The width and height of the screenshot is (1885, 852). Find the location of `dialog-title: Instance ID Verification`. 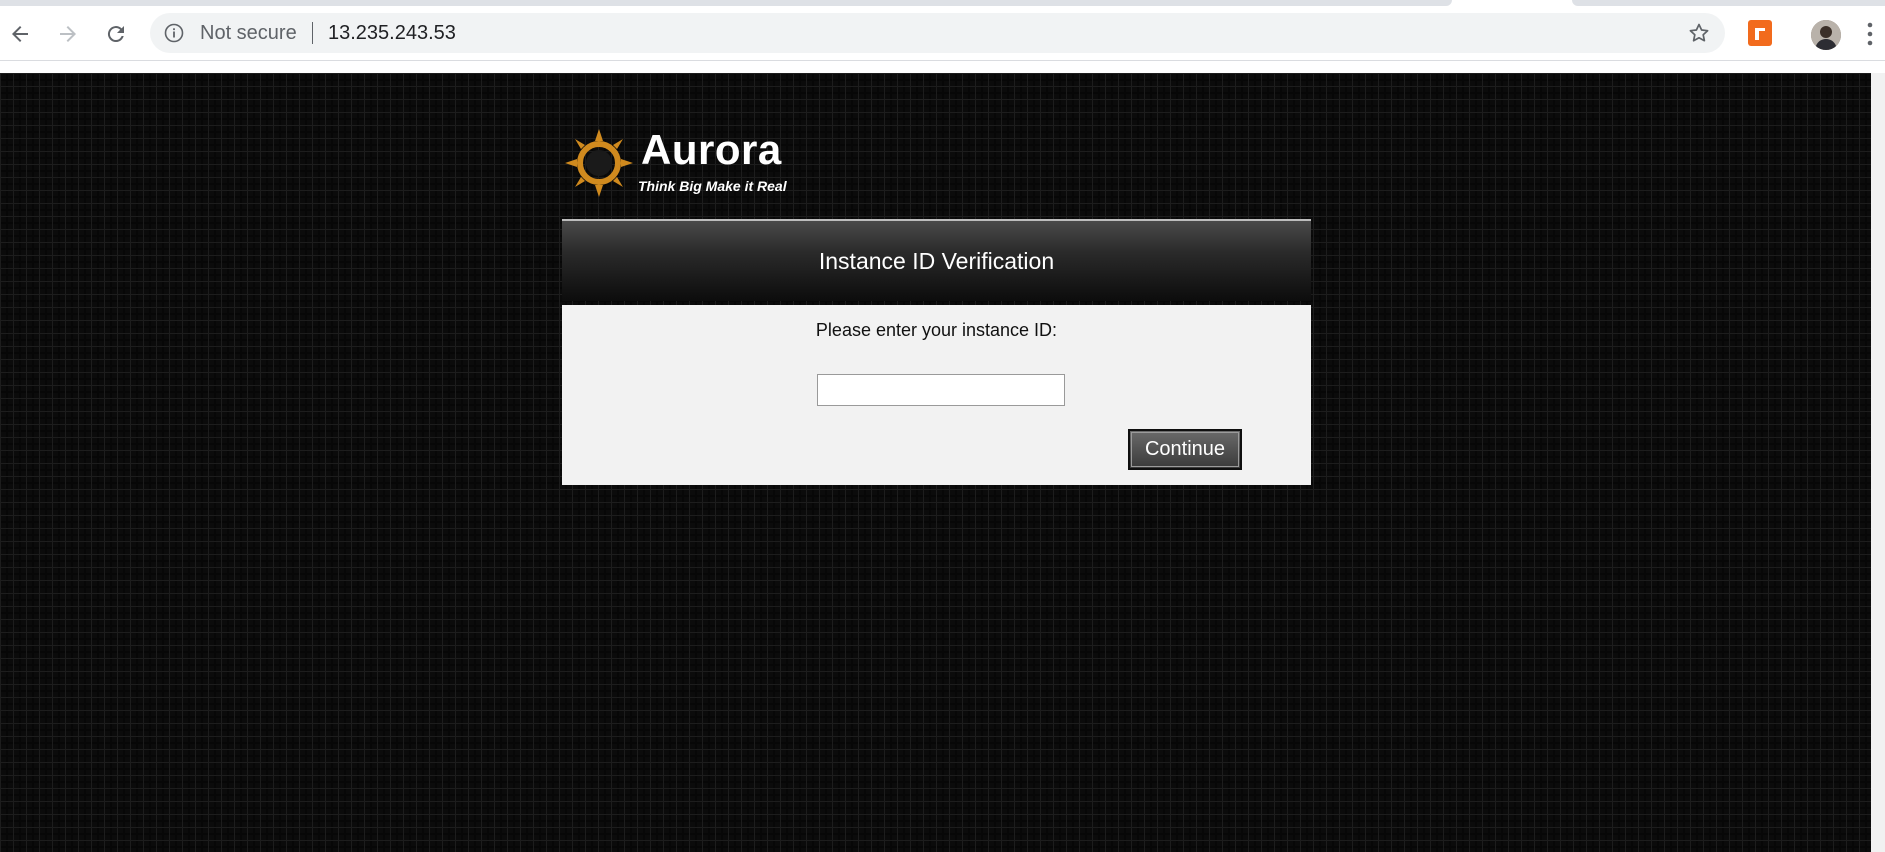

dialog-title: Instance ID Verification is located at coordinates (936, 260).